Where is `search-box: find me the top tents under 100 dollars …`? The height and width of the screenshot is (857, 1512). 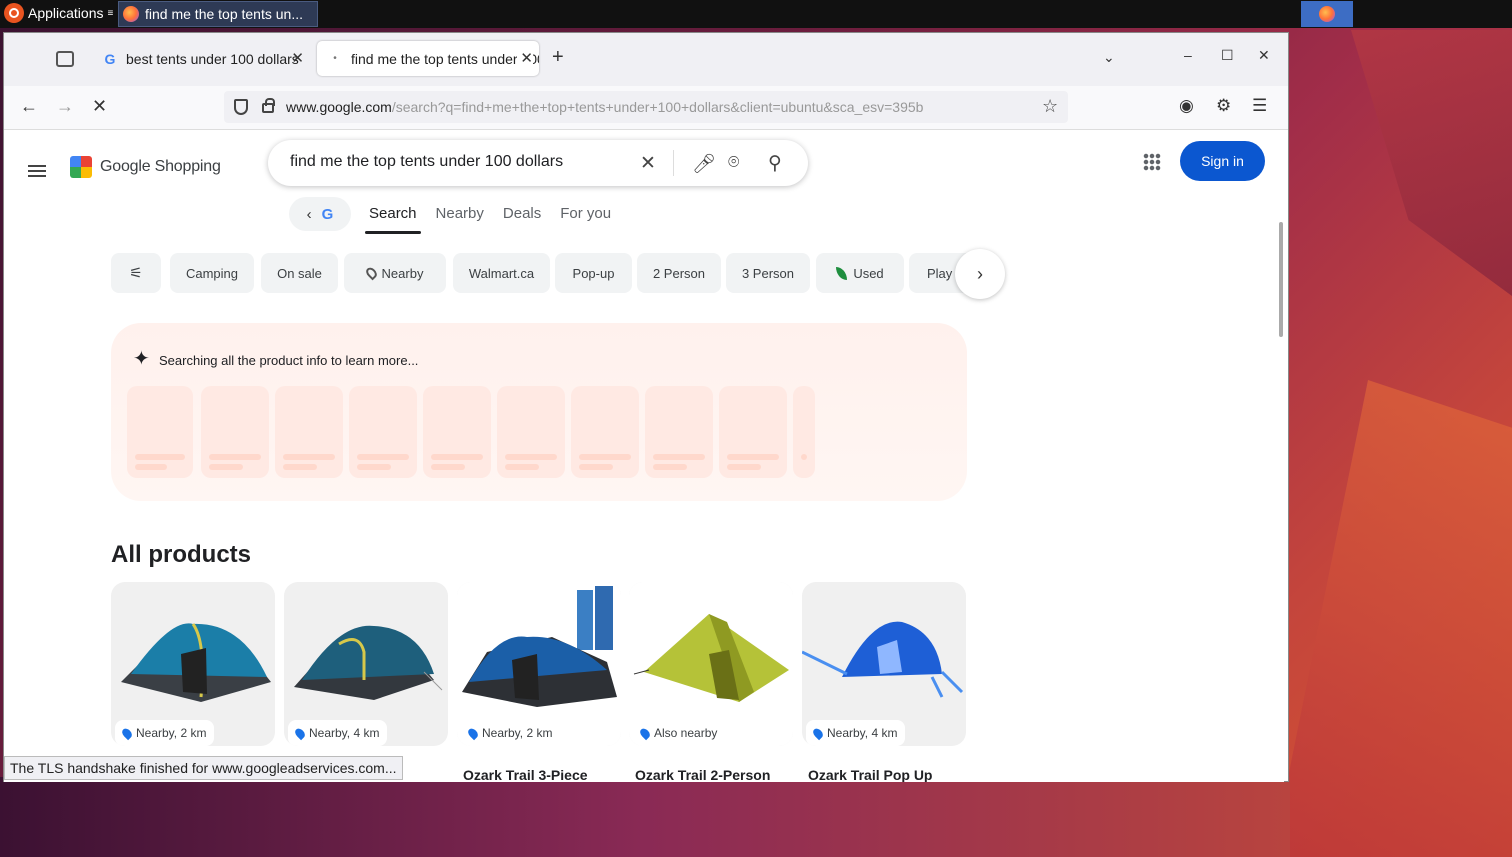
search-box: find me the top tents under 100 dollars … is located at coordinates (538, 163).